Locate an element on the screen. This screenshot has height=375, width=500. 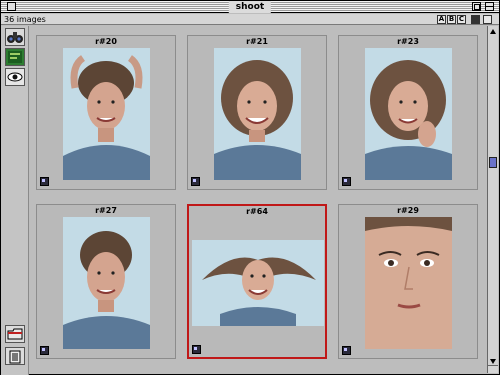
window-title: shoot is located at coordinates (250, 7).